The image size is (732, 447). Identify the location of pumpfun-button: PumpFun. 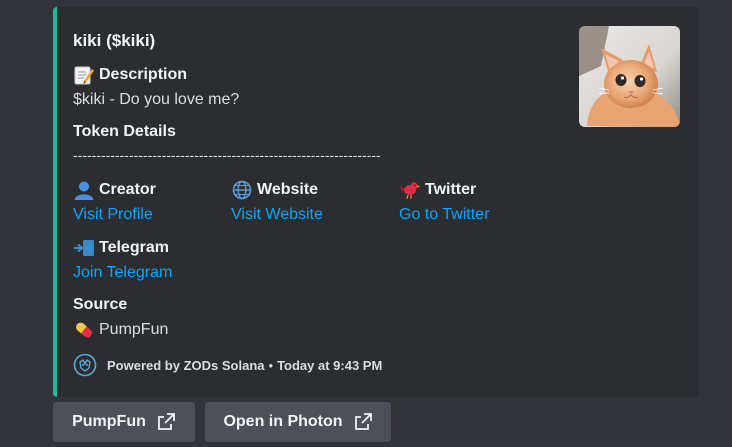
(124, 422).